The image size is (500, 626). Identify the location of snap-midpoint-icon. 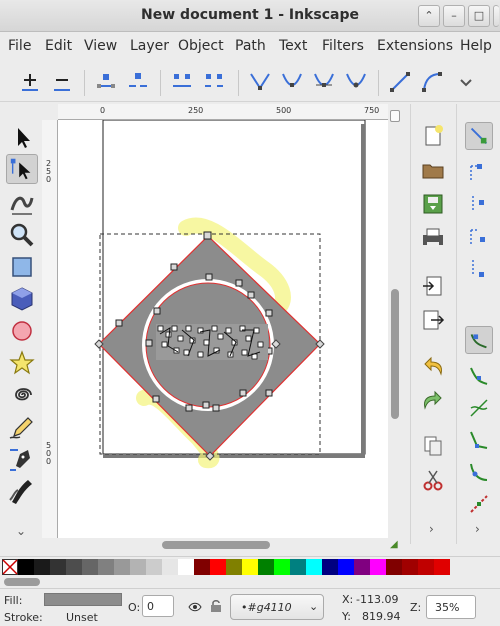
(479, 504).